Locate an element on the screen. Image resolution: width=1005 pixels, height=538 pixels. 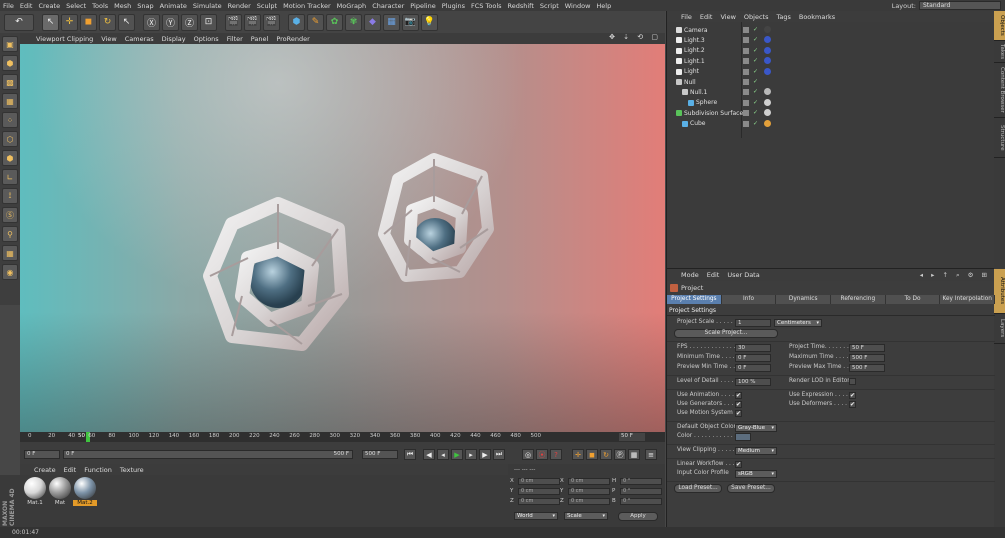
x-axis-lock-icon: Ⓧ is located at coordinates (151, 22).